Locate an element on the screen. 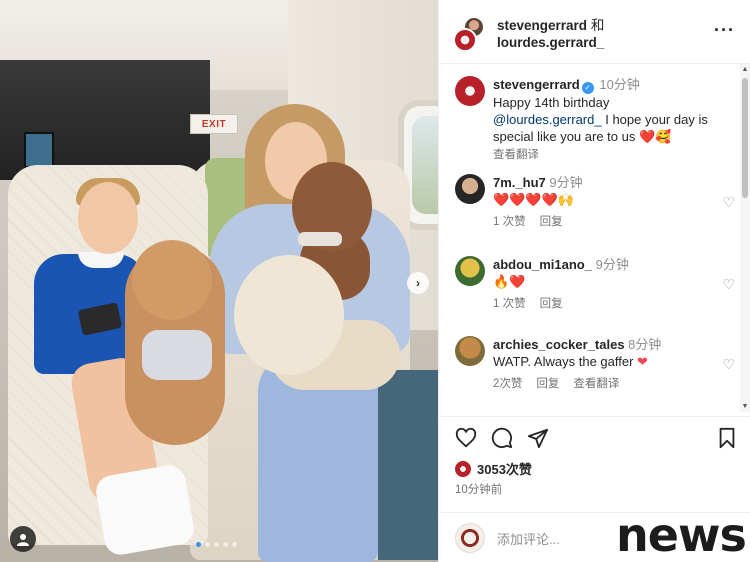 The width and height of the screenshot is (750, 562). likes-summary: 3053次赞 is located at coordinates (493, 468).